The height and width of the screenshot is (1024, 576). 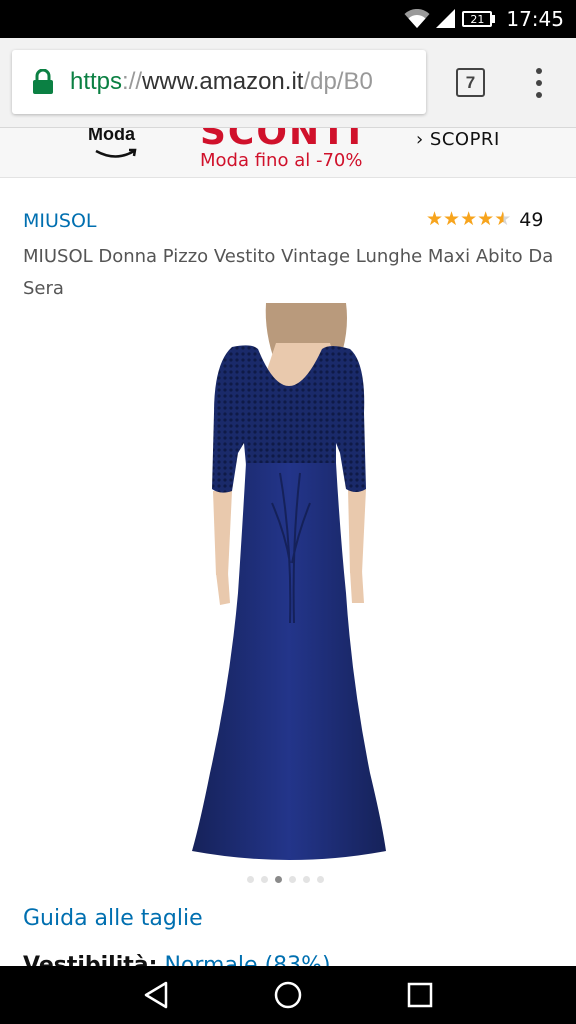 I want to click on banner-subline: Moda fino al -70%, so click(x=281, y=160).